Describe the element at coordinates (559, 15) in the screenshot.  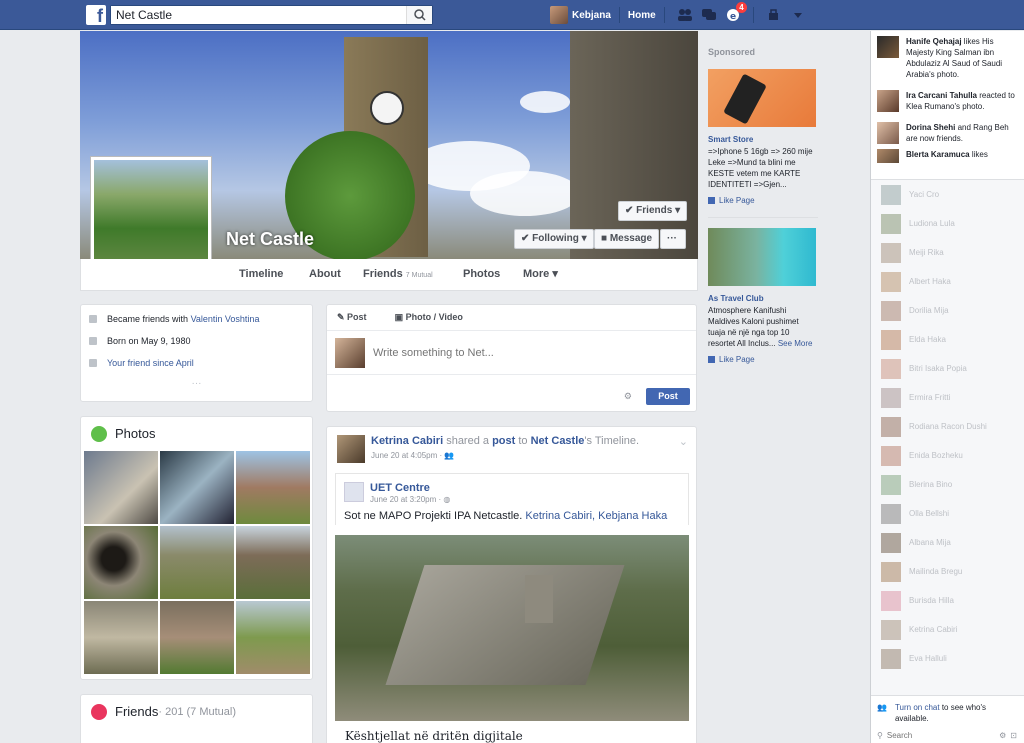
I see `user-avatar` at that location.